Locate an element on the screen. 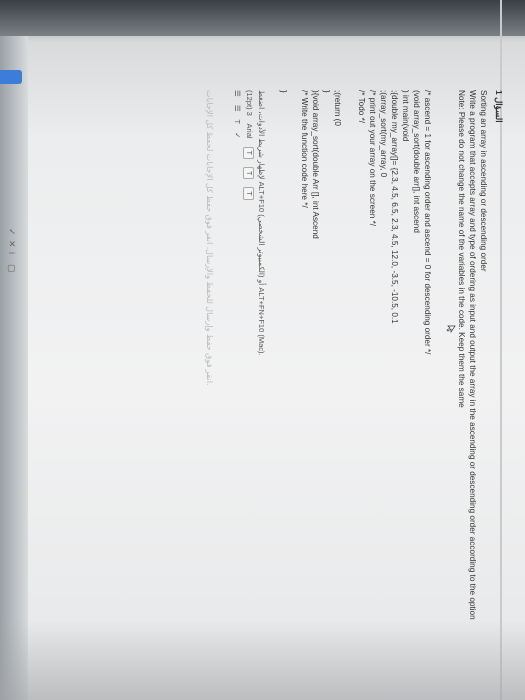 The height and width of the screenshot is (700, 525). code-line-11: /* Write the function code here */ is located at coordinates (304, 149).